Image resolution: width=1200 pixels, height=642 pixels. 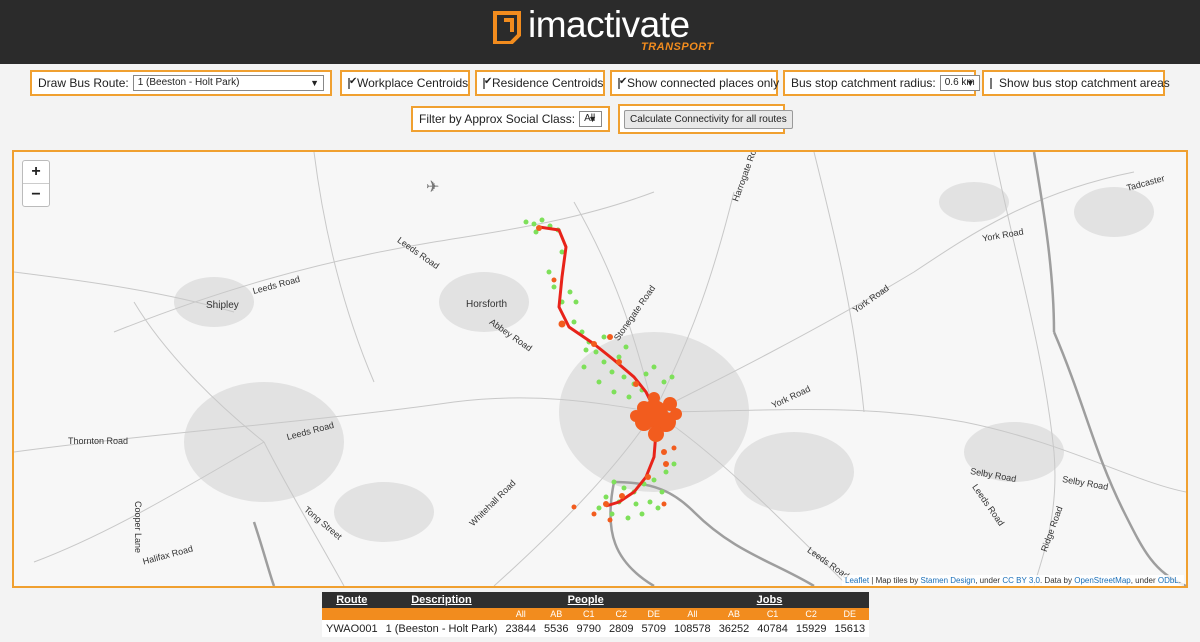 I want to click on attribution-text: ., so click(x=1179, y=580).